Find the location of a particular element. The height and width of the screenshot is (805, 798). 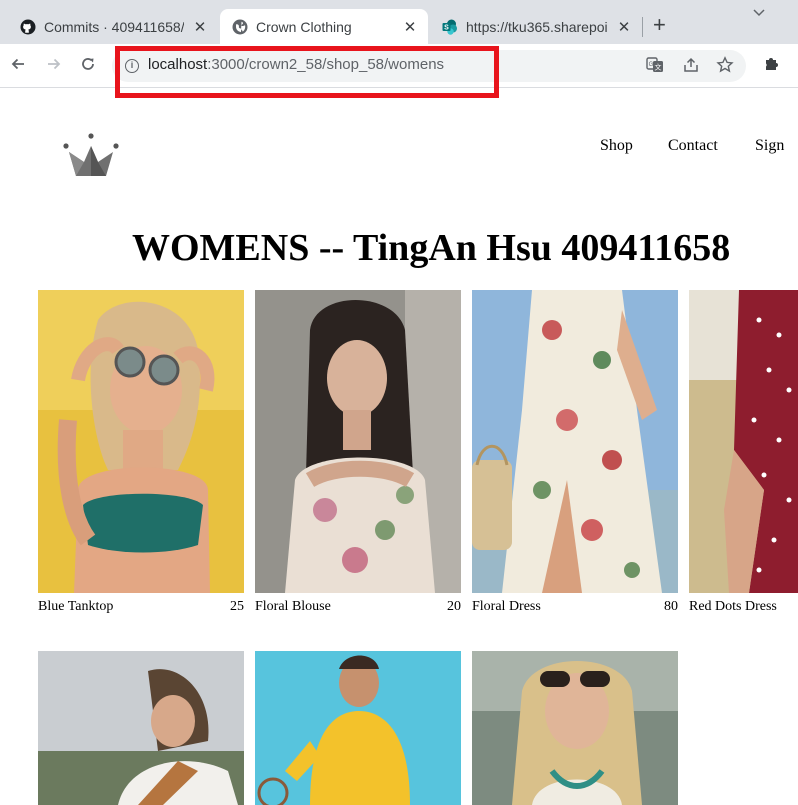

page-title: WOMENS -- TingAn Hsu 409411658 is located at coordinates (431, 248).